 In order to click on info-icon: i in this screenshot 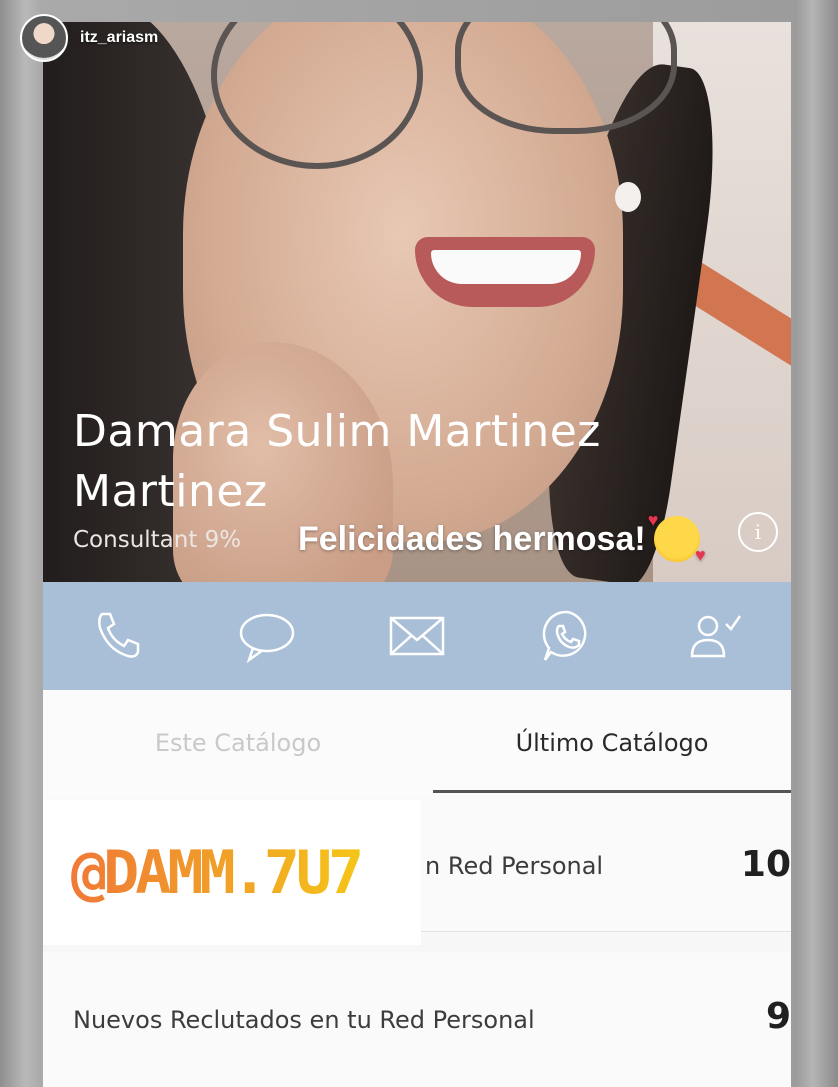, I will do `click(758, 532)`.